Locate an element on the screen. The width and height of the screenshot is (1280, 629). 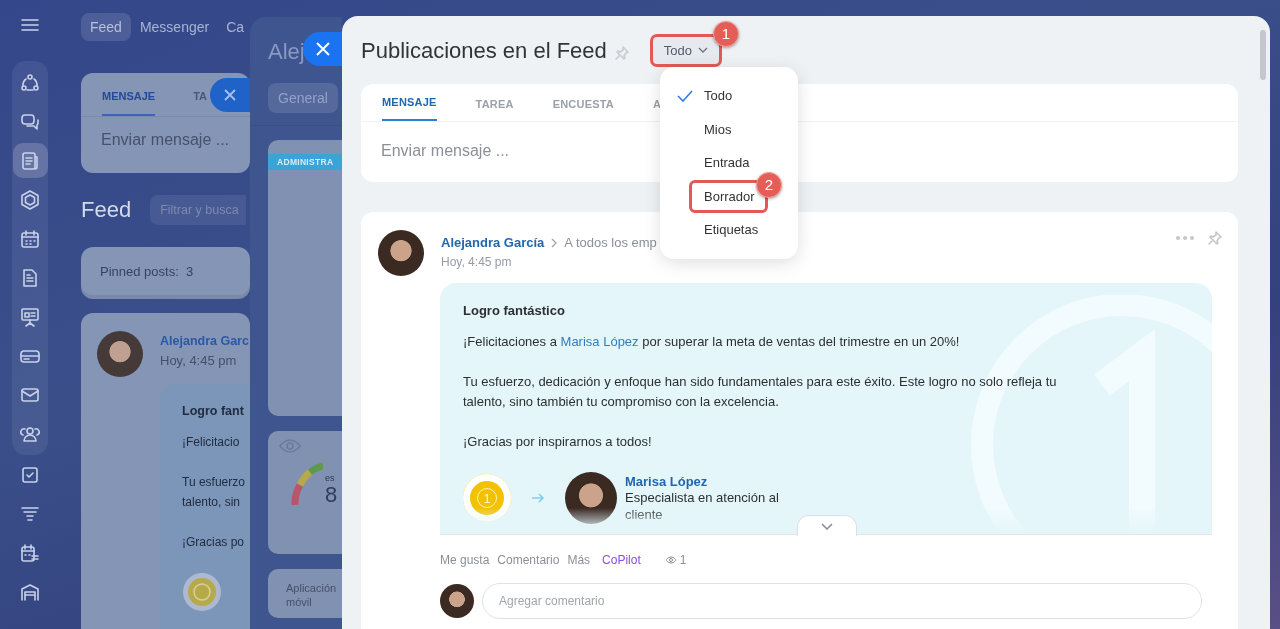
menu-icon is located at coordinates (30, 25).